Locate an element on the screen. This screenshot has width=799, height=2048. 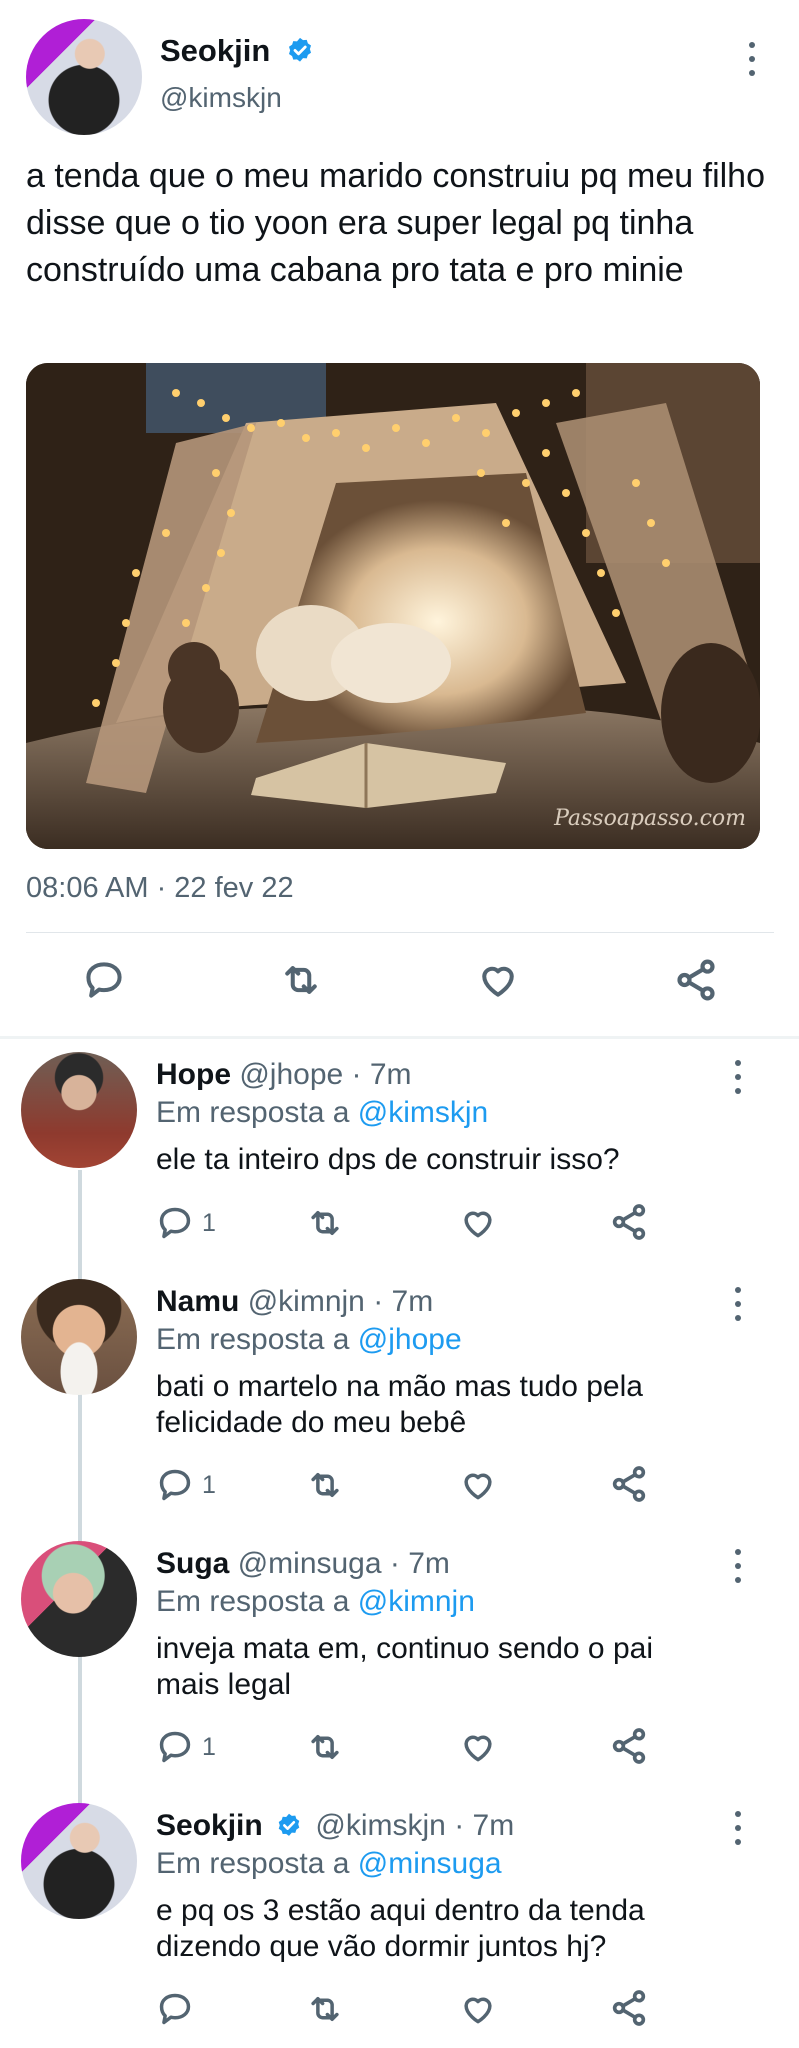
reply-context: Em resposta a @jhope is located at coordinates (309, 1340).